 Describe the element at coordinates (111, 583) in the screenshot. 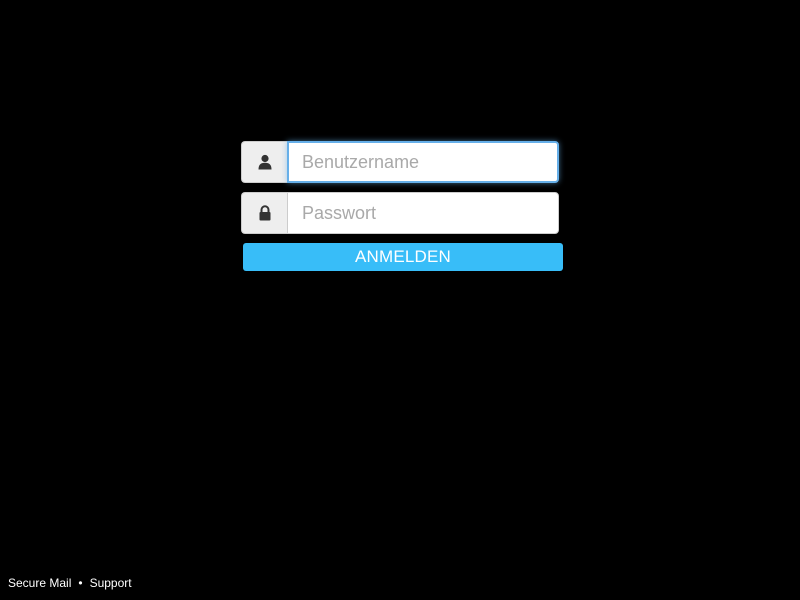

I see `footer-link-support: Support` at that location.